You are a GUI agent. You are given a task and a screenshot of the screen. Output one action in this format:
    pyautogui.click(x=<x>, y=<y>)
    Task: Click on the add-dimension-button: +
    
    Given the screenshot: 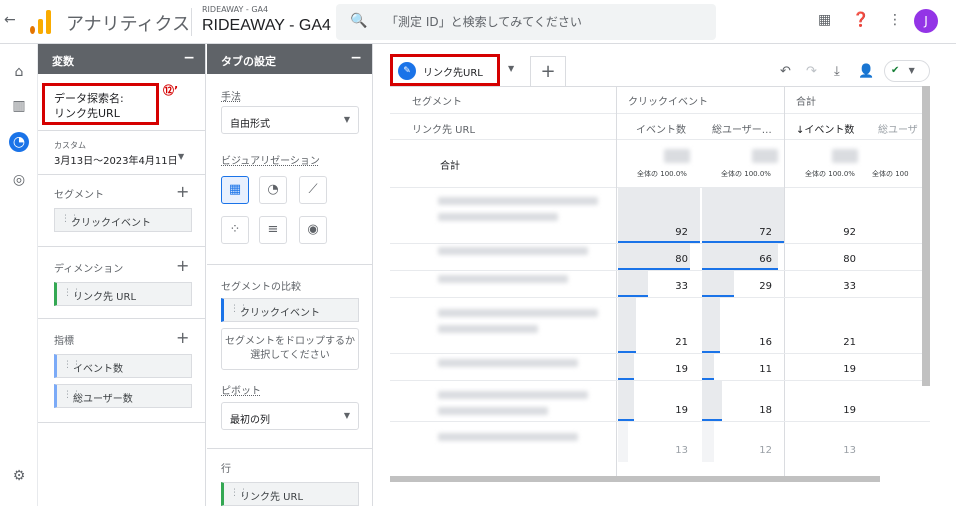 What is the action you would take?
    pyautogui.click(x=182, y=265)
    